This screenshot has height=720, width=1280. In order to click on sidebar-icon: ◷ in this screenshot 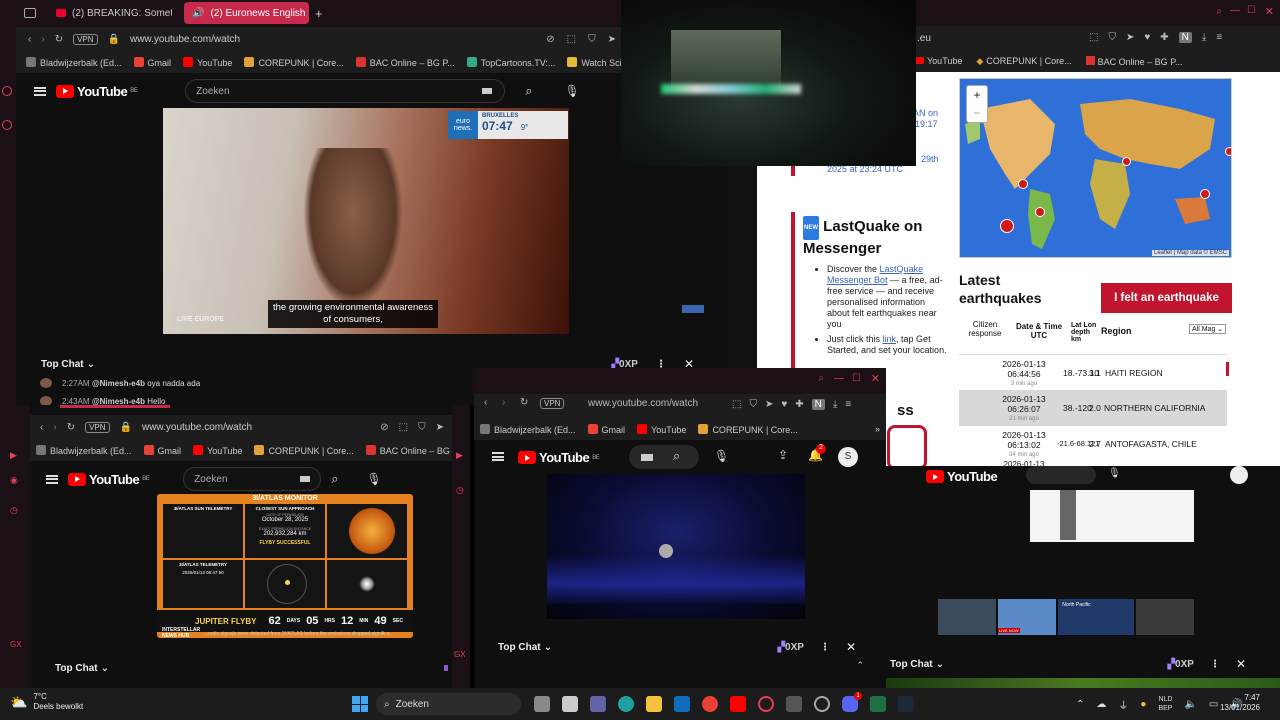, I will do `click(460, 490)`.